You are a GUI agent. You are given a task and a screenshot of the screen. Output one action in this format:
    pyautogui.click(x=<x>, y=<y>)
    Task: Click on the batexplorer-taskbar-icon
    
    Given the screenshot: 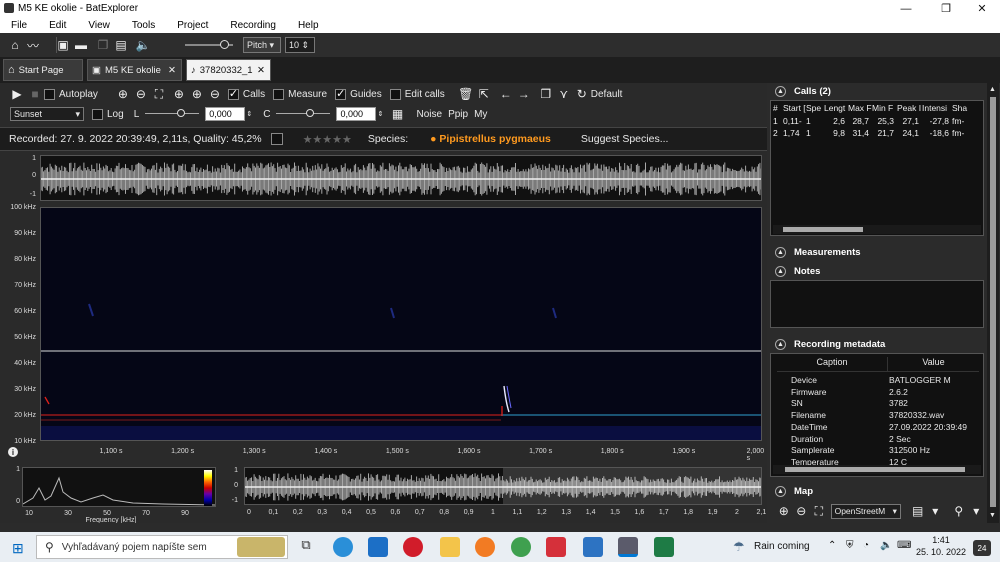 What is the action you would take?
    pyautogui.click(x=628, y=547)
    